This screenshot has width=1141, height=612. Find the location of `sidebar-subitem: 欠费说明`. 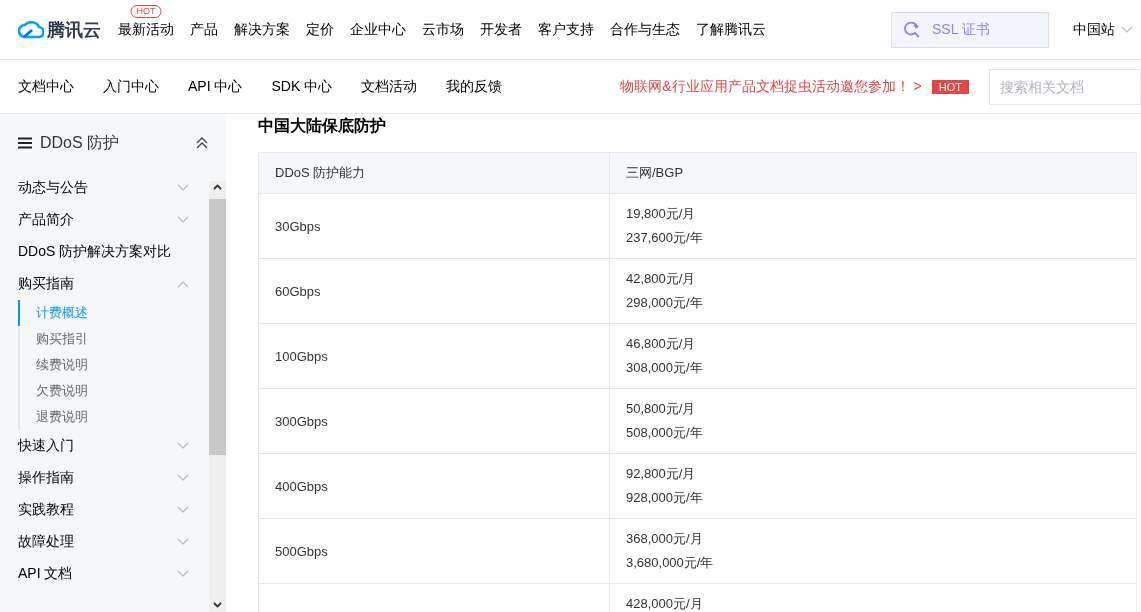

sidebar-subitem: 欠费说明 is located at coordinates (113, 391).